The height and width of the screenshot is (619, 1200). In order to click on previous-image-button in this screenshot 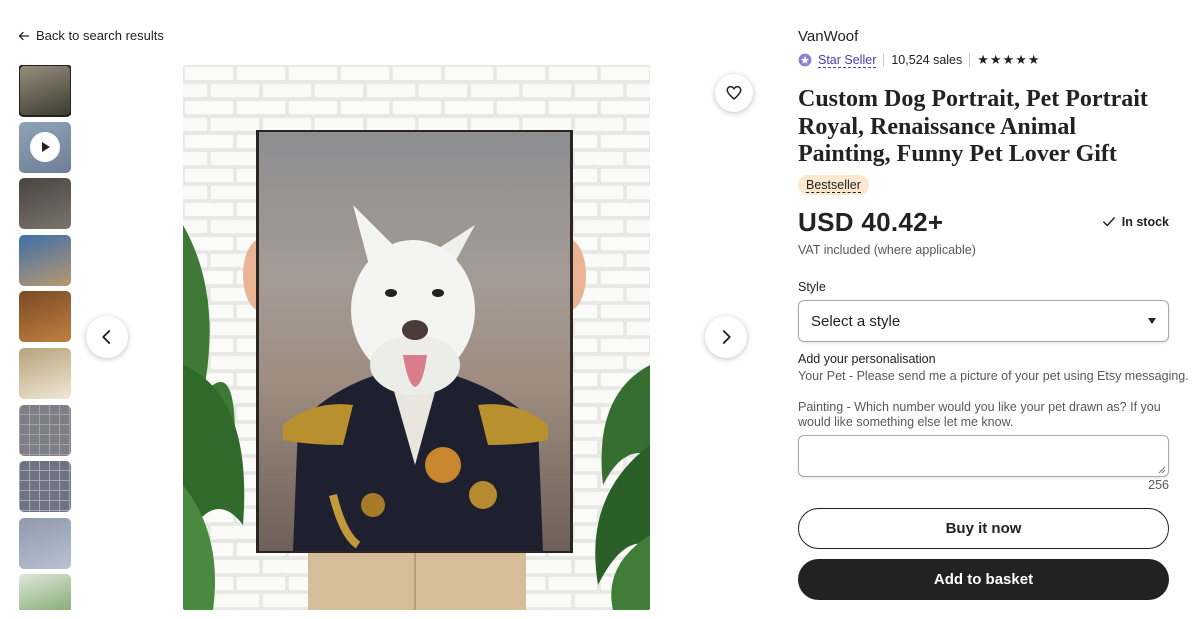, I will do `click(107, 337)`.